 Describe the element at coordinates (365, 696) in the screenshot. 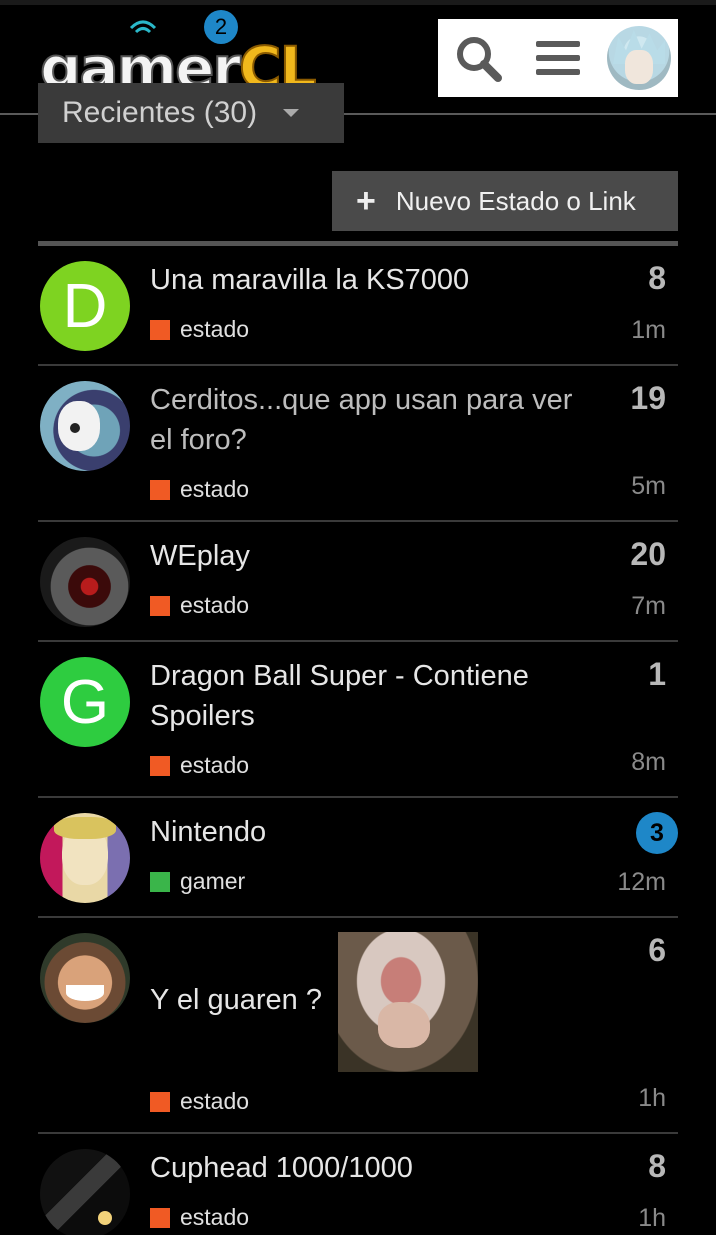

I see `topic-title: Dragon Ball Super - Contiene Spoilers` at that location.